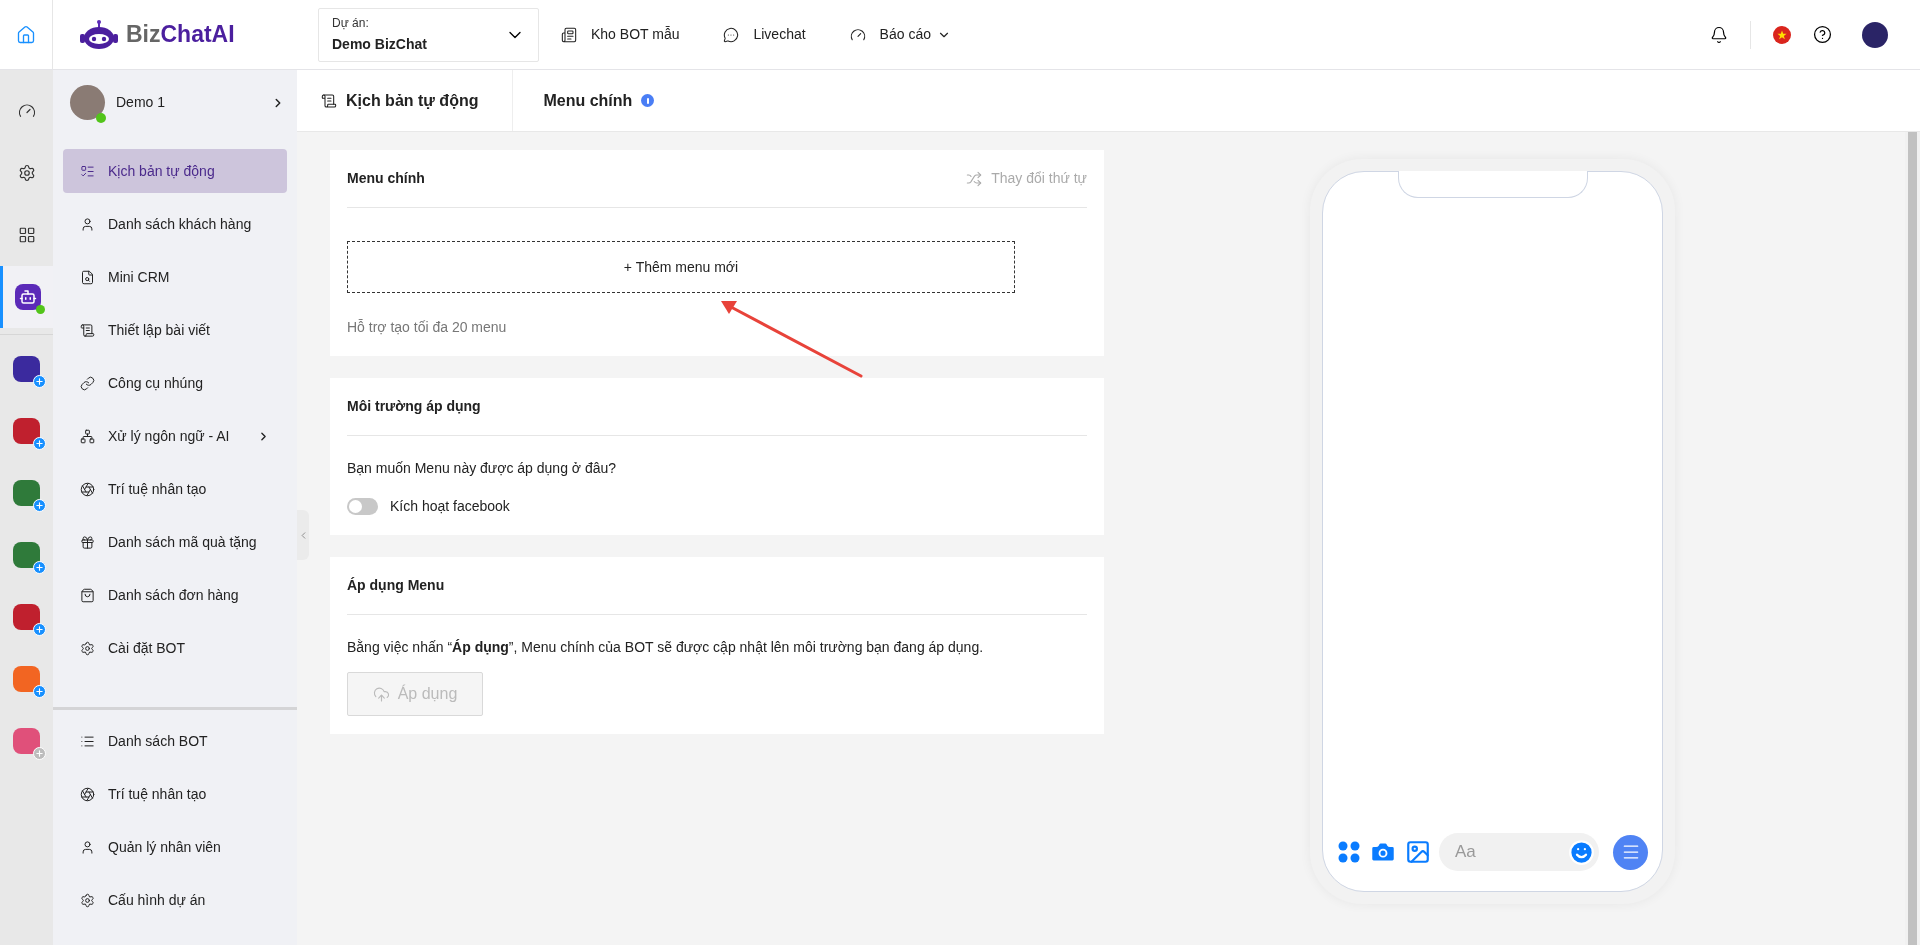 The width and height of the screenshot is (1920, 945). What do you see at coordinates (681, 267) in the screenshot?
I see `add-menu-button: + Thêm menu mới` at bounding box center [681, 267].